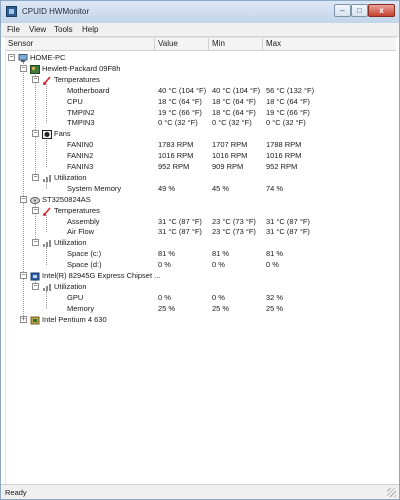 This screenshot has width=400, height=500. I want to click on sensor-row: Space (c:) 81 % 81 % 81 %, so click(201, 254).